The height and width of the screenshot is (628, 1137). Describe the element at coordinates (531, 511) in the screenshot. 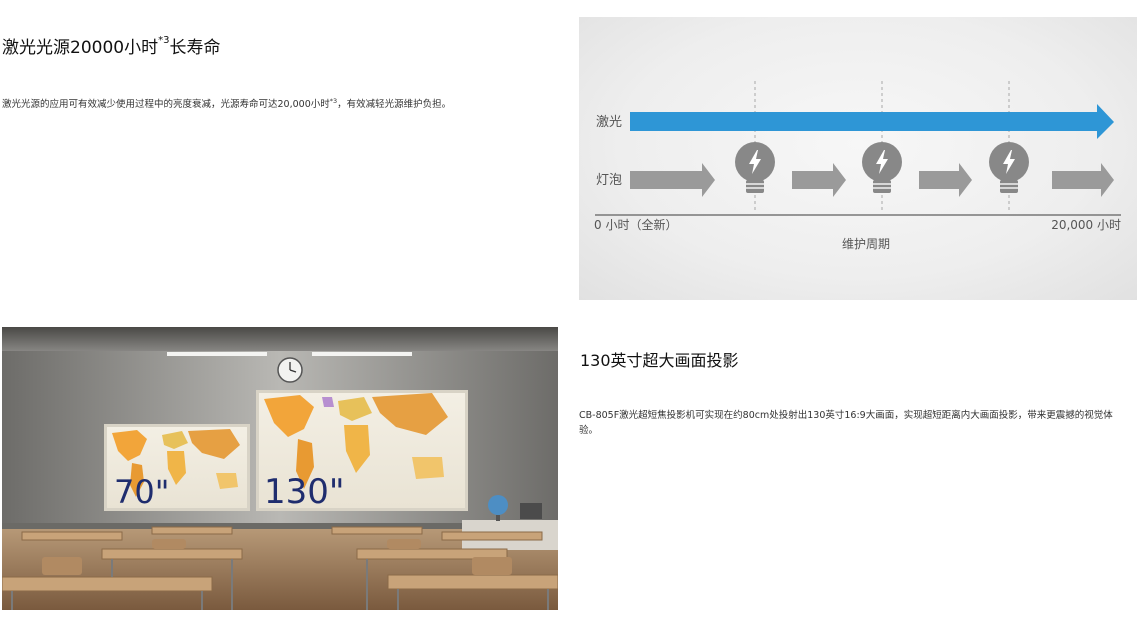

I see `monitor` at that location.